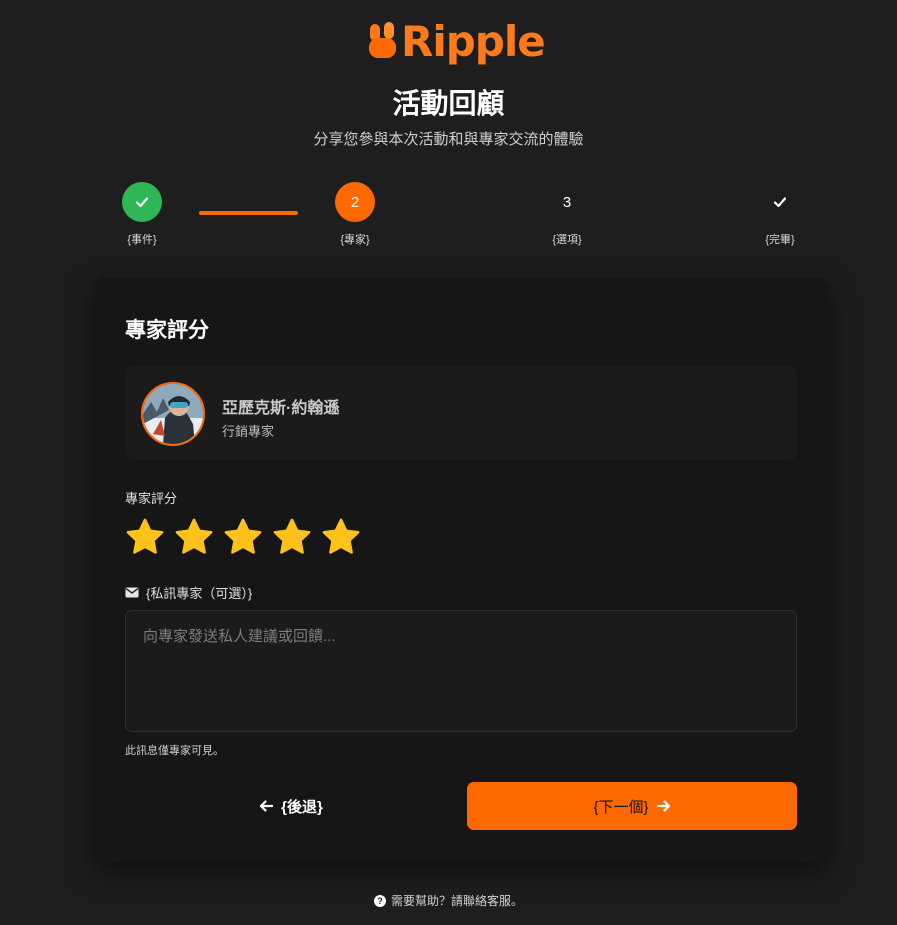 This screenshot has height=925, width=897. Describe the element at coordinates (379, 900) in the screenshot. I see `question-icon: ?` at that location.